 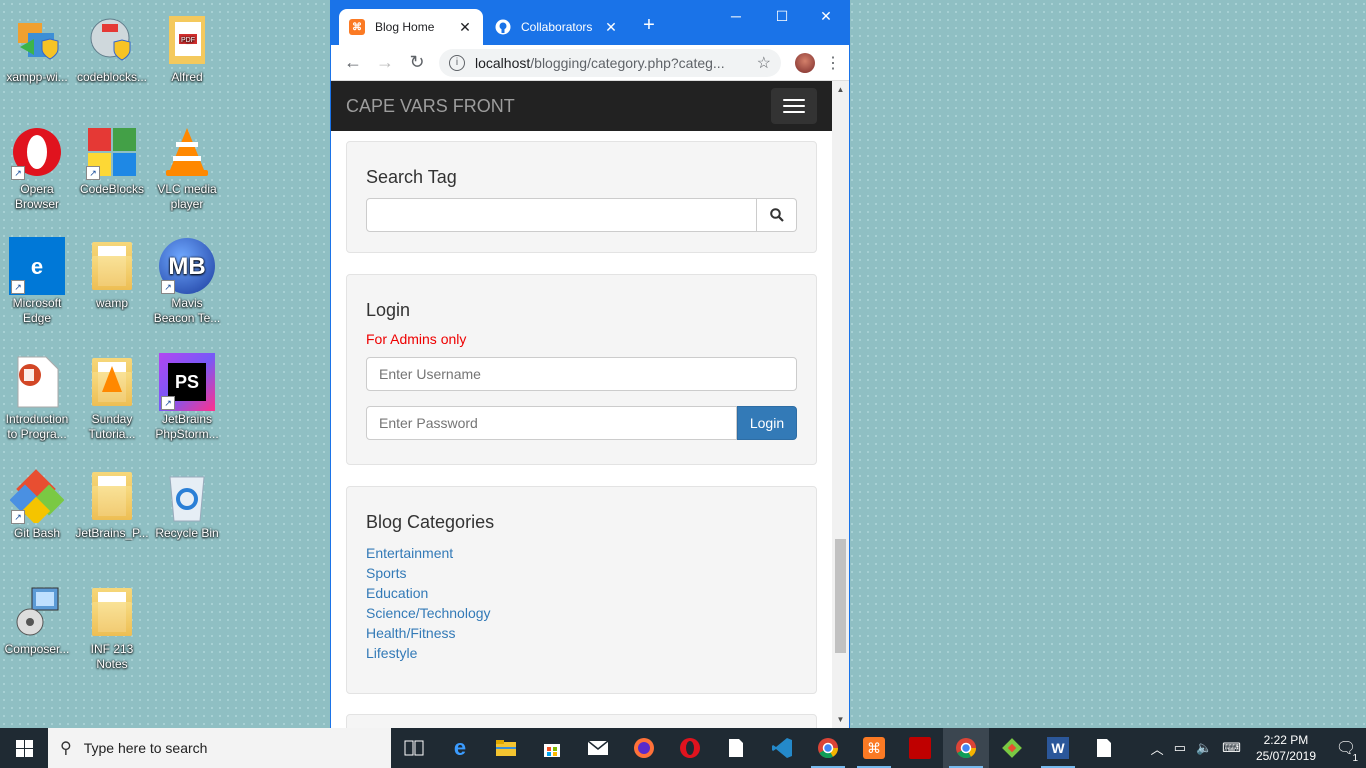 What do you see at coordinates (581, 106) in the screenshot?
I see `site-navbar: CAPE VARS FRONT` at bounding box center [581, 106].